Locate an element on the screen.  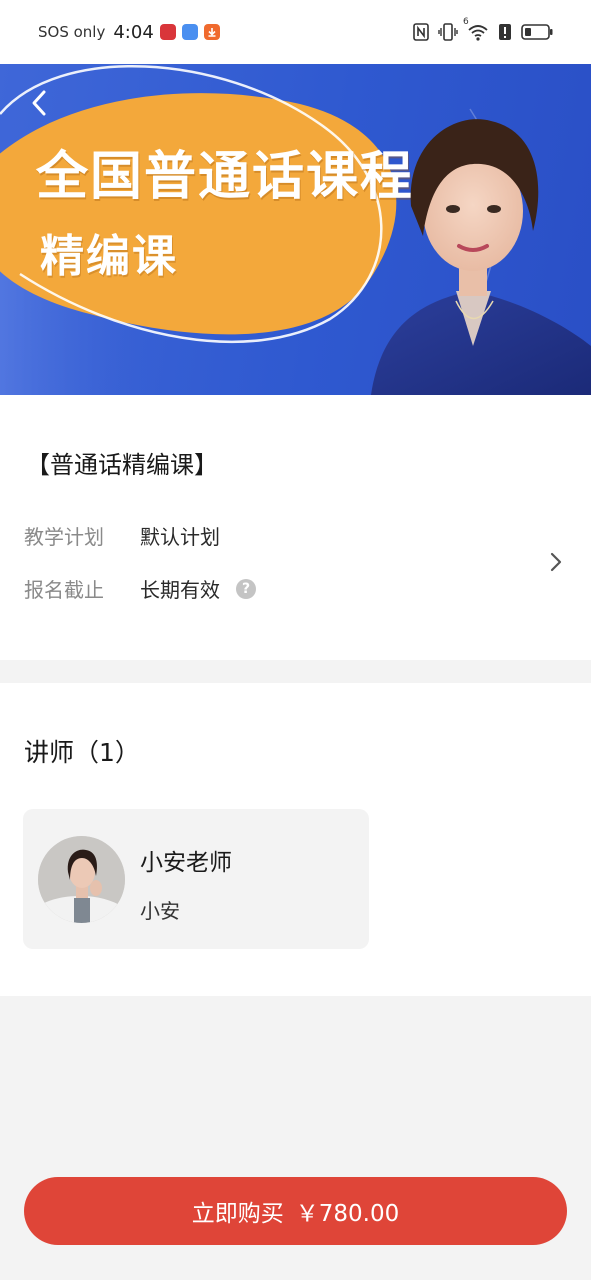
battery-icon is located at coordinates (537, 32).